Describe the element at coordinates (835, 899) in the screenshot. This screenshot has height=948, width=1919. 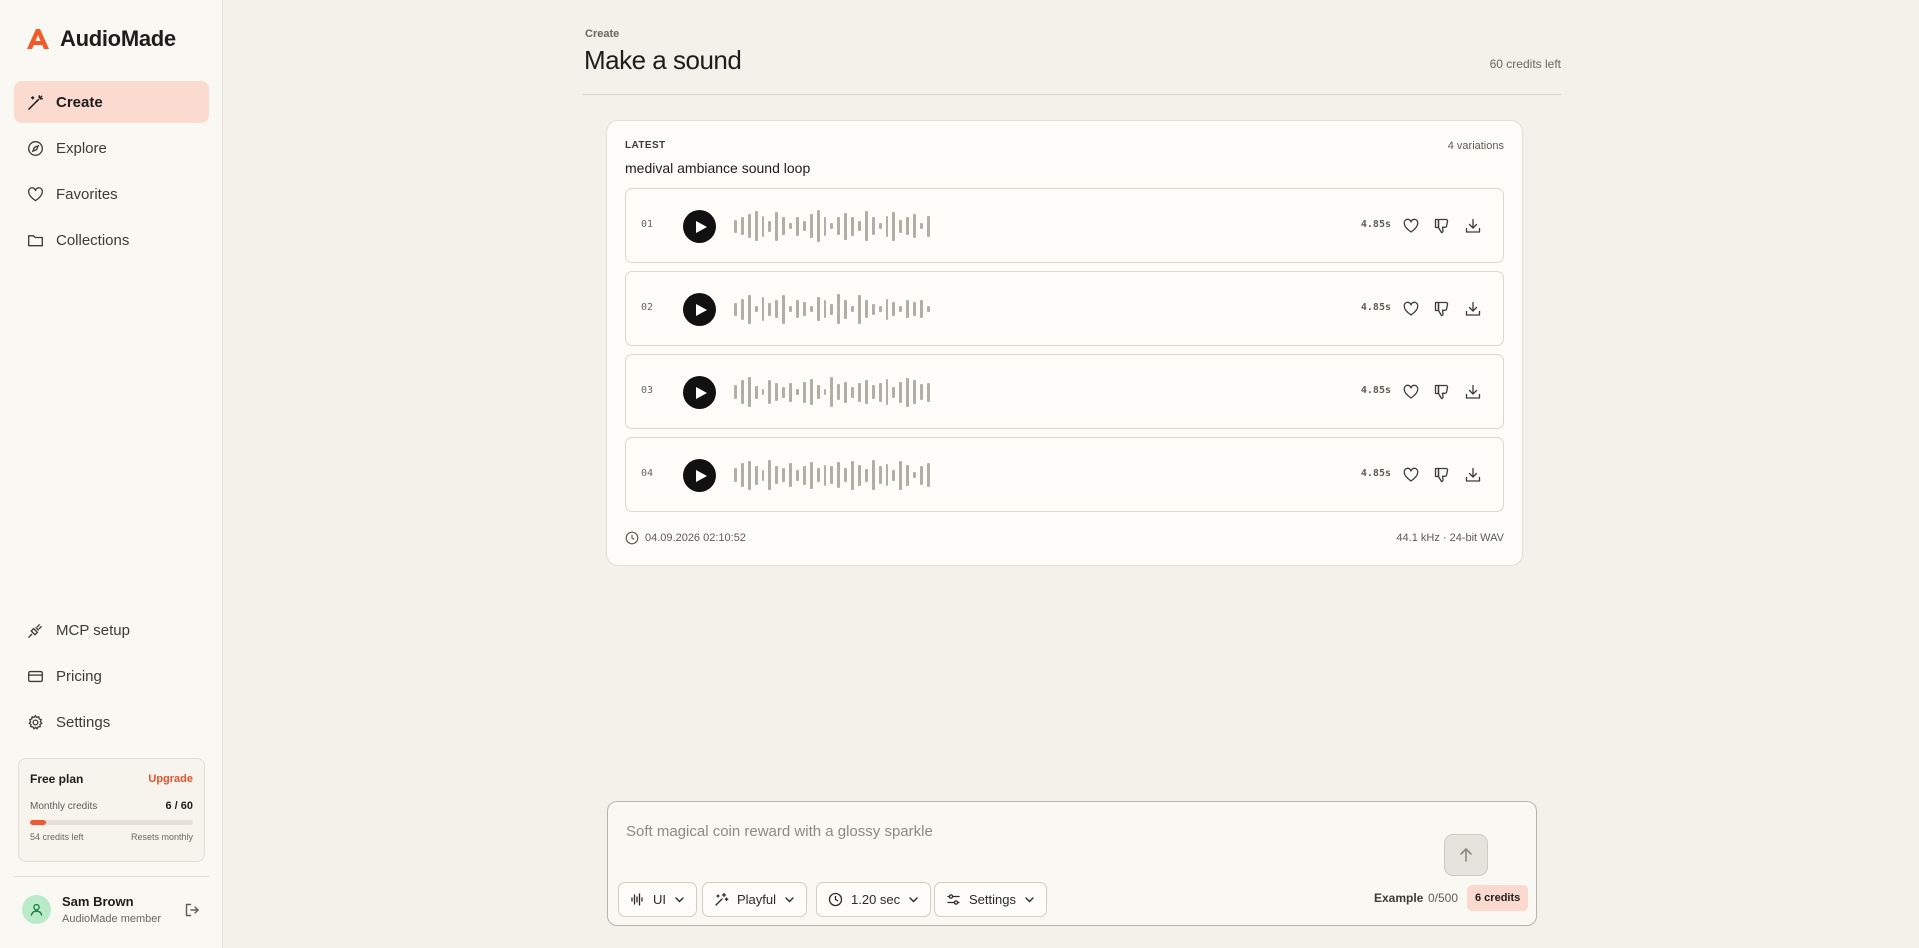
I see `clock-icon` at that location.